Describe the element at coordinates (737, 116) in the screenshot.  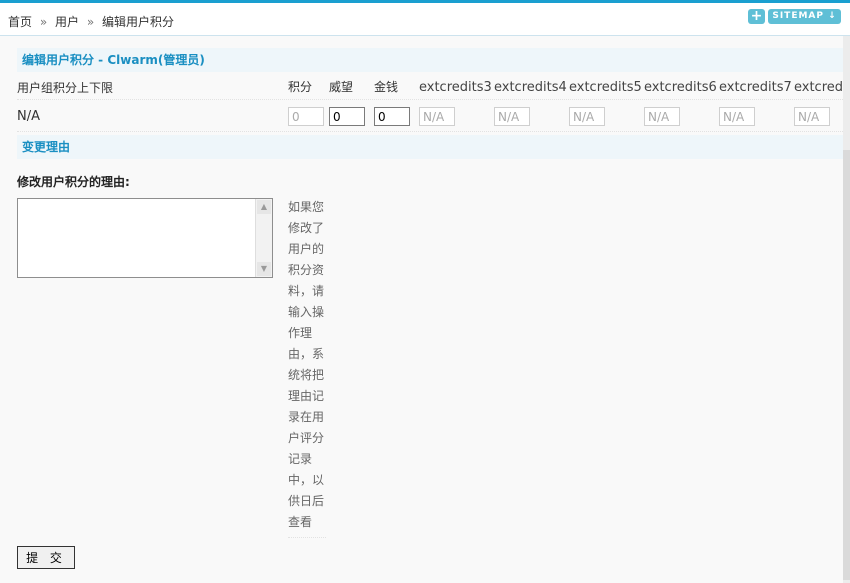
I see `extcredits7-input` at that location.